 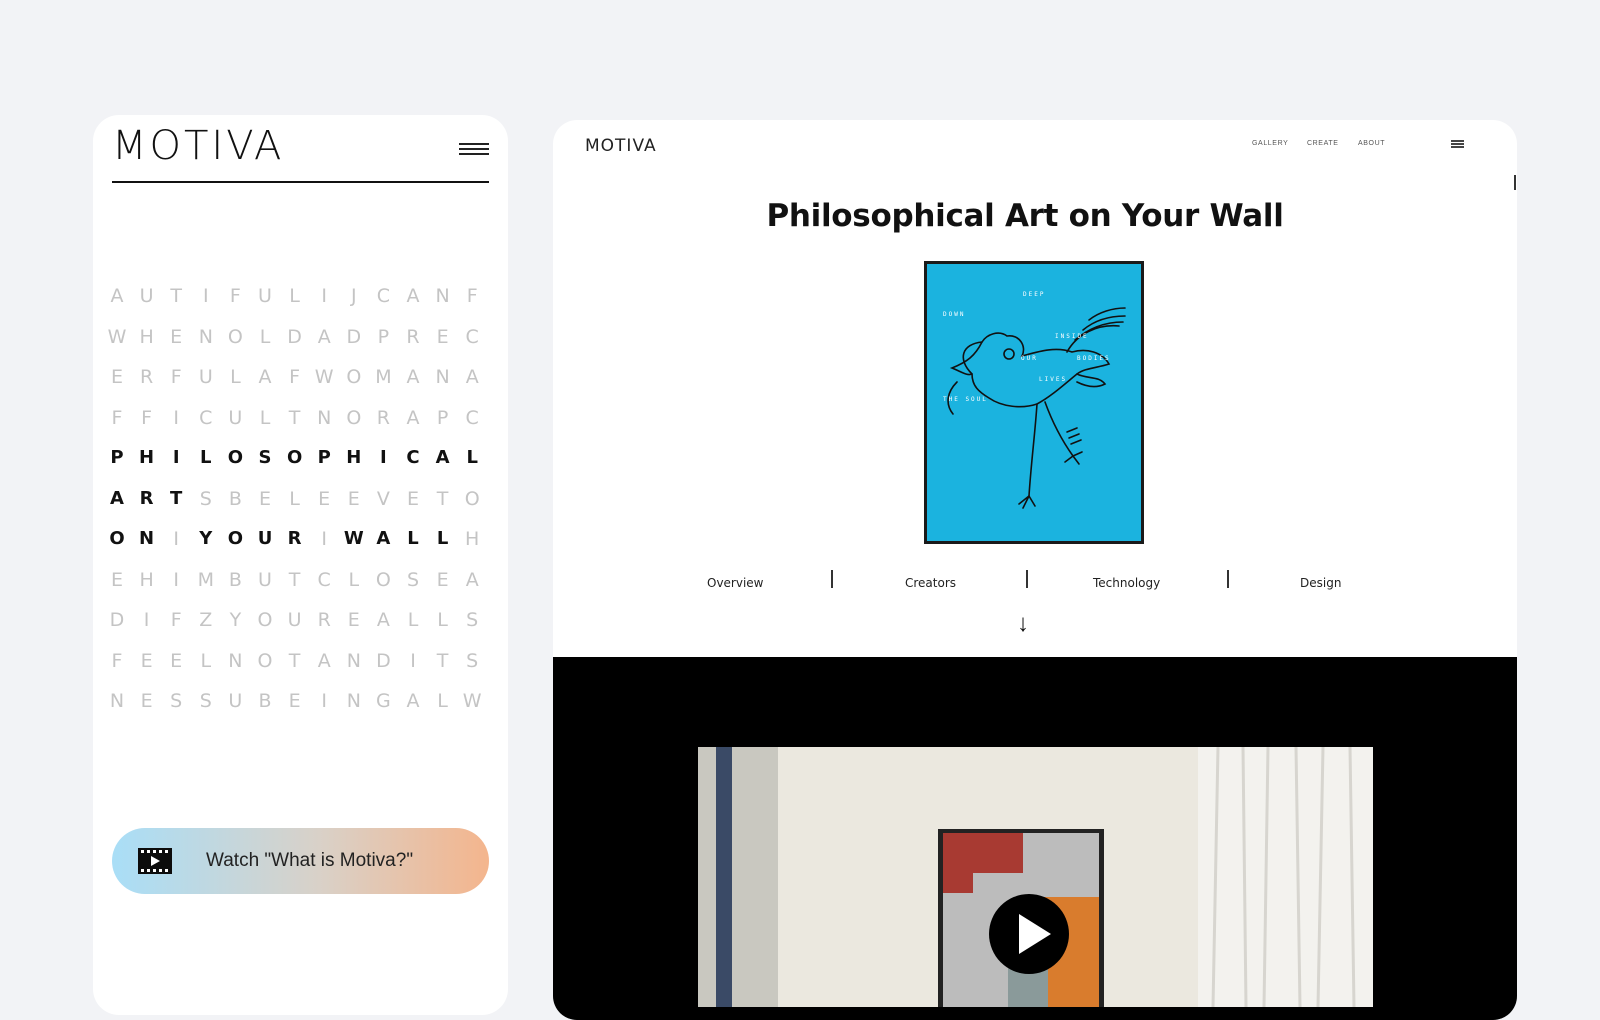 I want to click on svg-text: OUR, so click(x=1029, y=358).